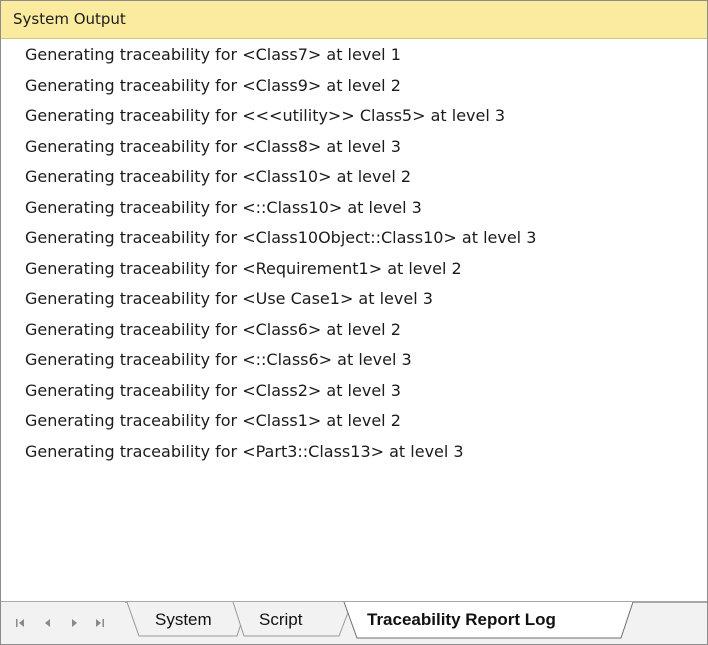  Describe the element at coordinates (69, 19) in the screenshot. I see `panel-title: System Output` at that location.